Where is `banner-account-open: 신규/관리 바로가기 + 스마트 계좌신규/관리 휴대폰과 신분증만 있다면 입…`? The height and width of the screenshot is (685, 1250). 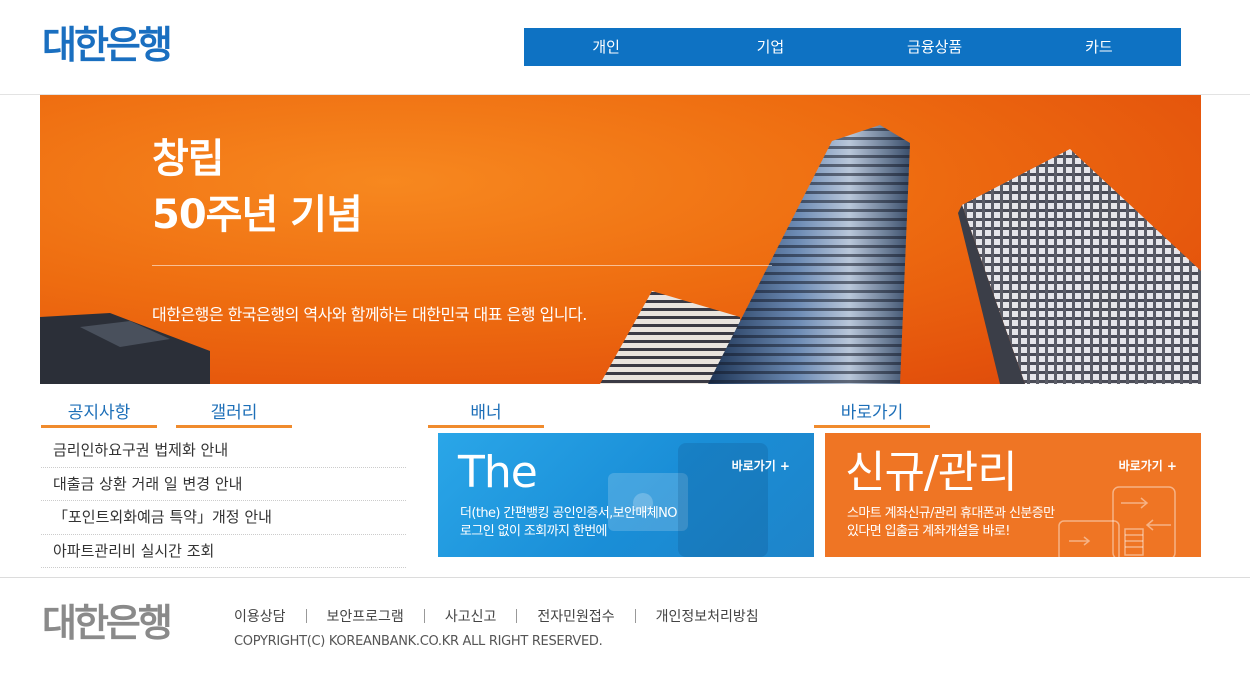 banner-account-open: 신규/관리 바로가기 + 스마트 계좌신규/관리 휴대폰과 신분증만 있다면 입… is located at coordinates (1013, 495).